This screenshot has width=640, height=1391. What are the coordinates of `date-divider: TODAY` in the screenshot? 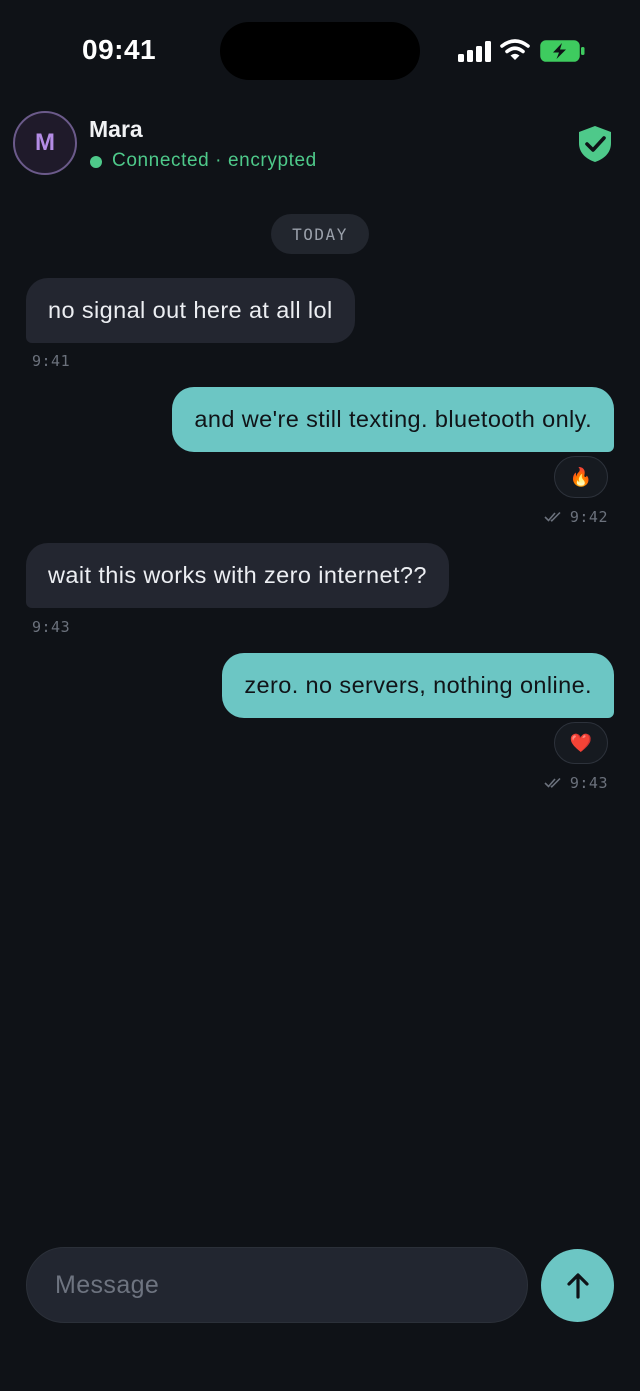 It's located at (320, 234).